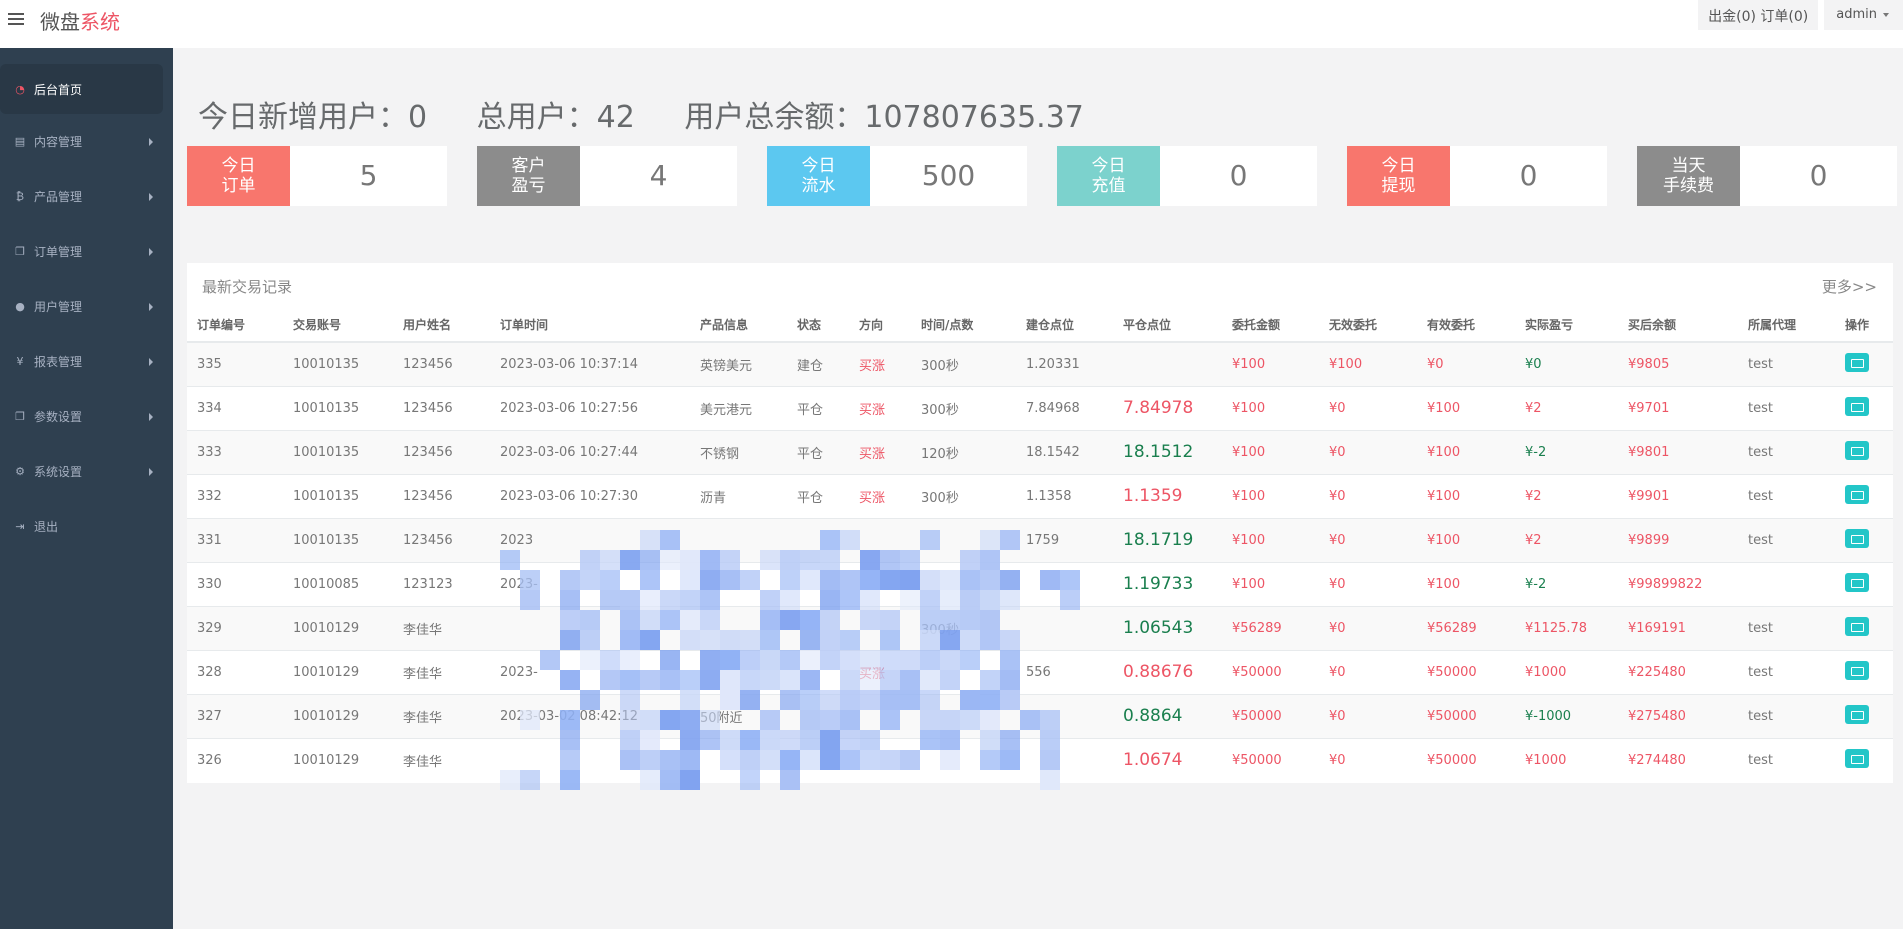  Describe the element at coordinates (235, 583) in the screenshot. I see `table-cell: 330` at that location.